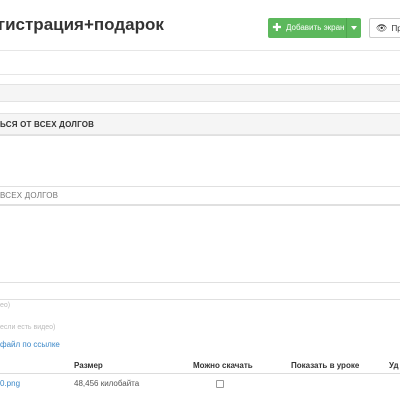 The width and height of the screenshot is (400, 400). I want to click on collapsed-section-bar, so click(200, 93).